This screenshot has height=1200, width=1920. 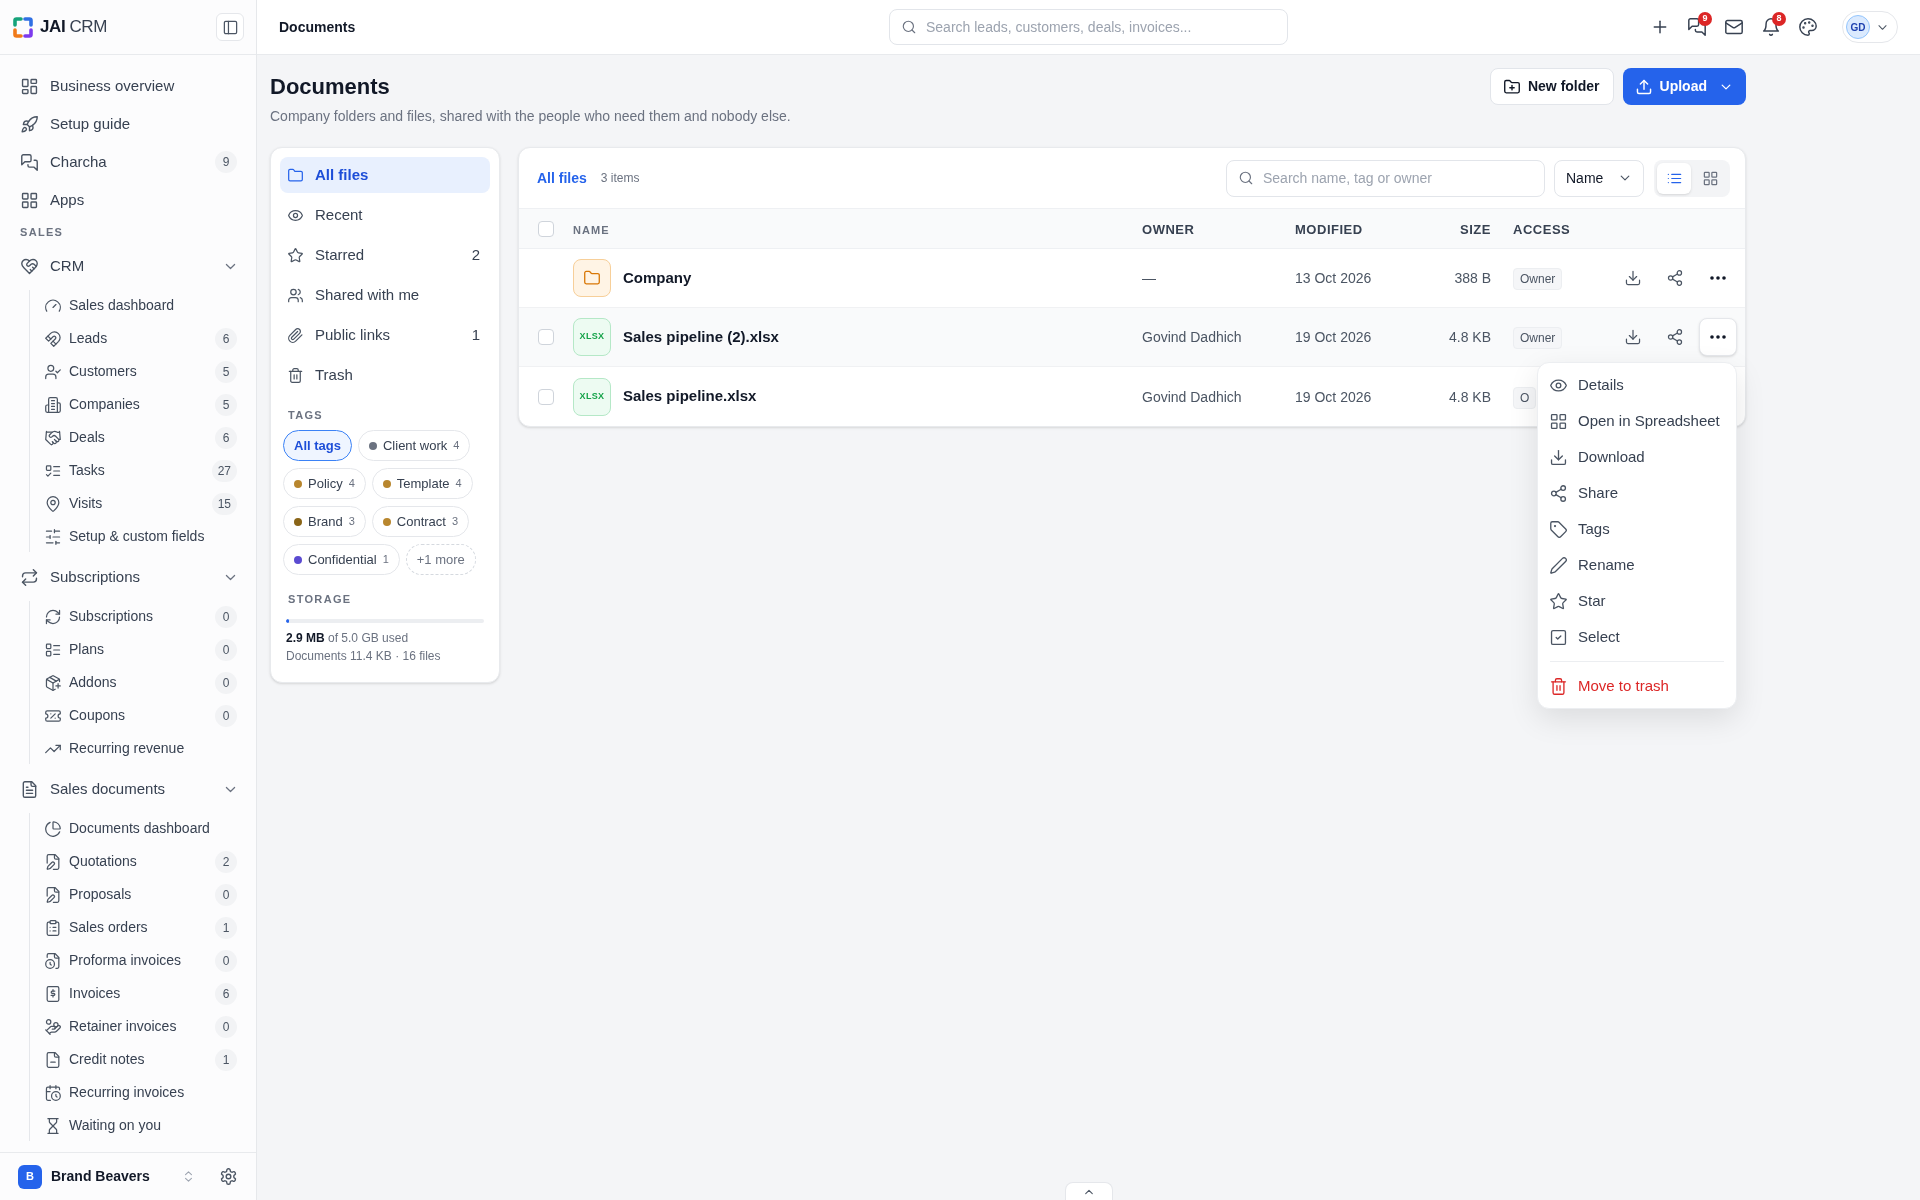 I want to click on nav-item: Customers 5, so click(x=141, y=371).